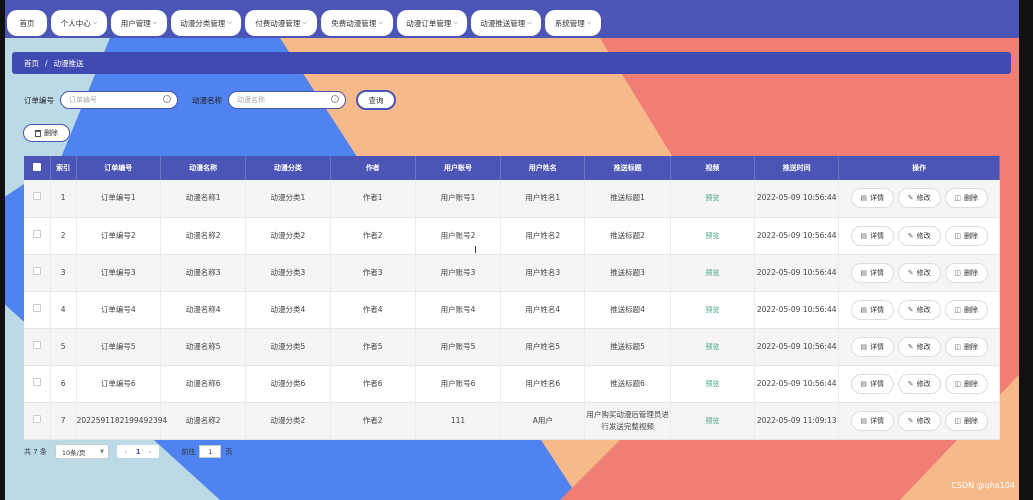 Image resolution: width=1033 pixels, height=500 pixels. I want to click on nav-tab-paid-anime: 付费动漫管理 ⌵, so click(281, 23).